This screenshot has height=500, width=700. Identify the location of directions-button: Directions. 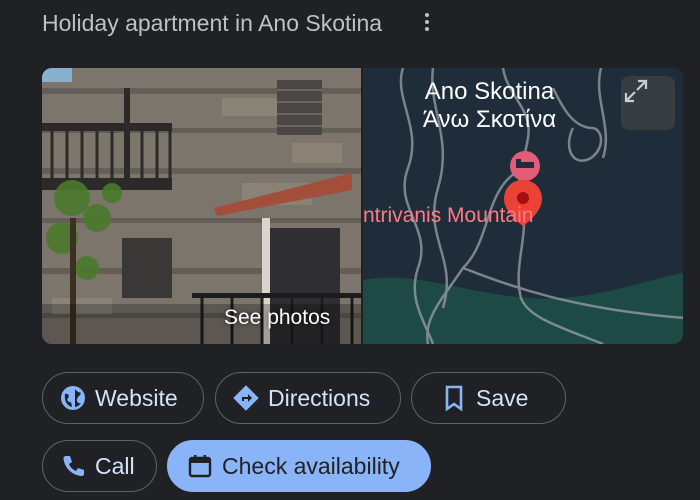
(308, 398).